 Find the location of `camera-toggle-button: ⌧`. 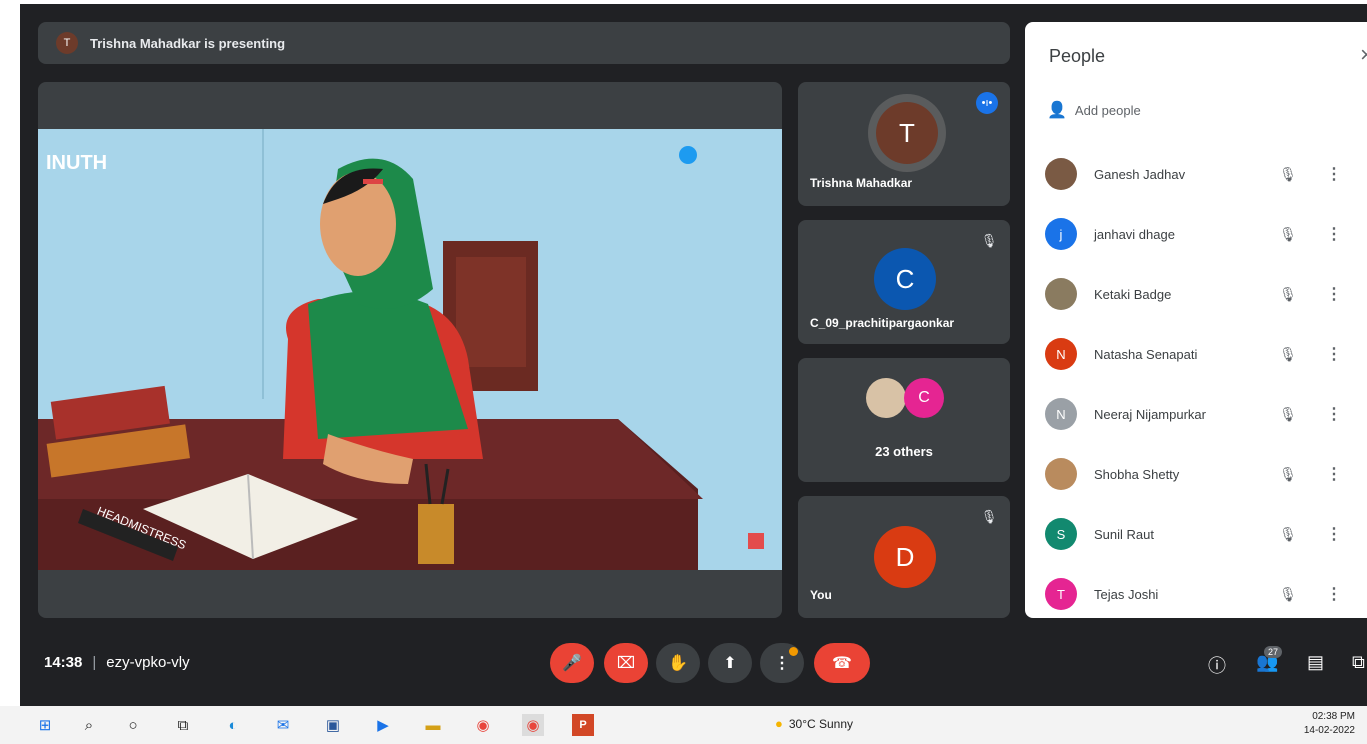

camera-toggle-button: ⌧ is located at coordinates (626, 663).